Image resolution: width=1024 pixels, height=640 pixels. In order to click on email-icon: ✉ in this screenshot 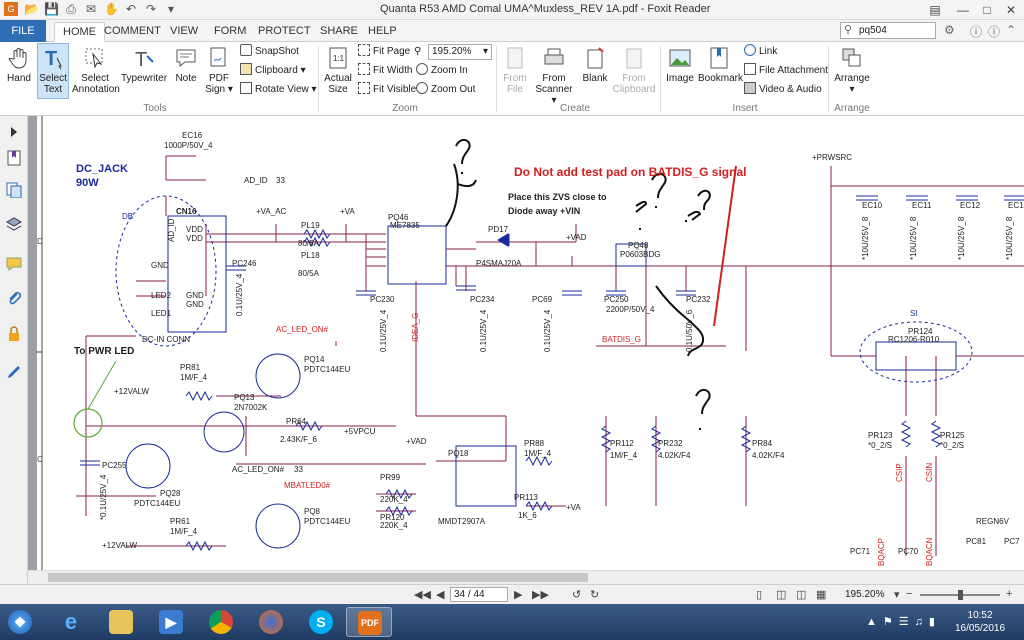, I will do `click(91, 9)`.